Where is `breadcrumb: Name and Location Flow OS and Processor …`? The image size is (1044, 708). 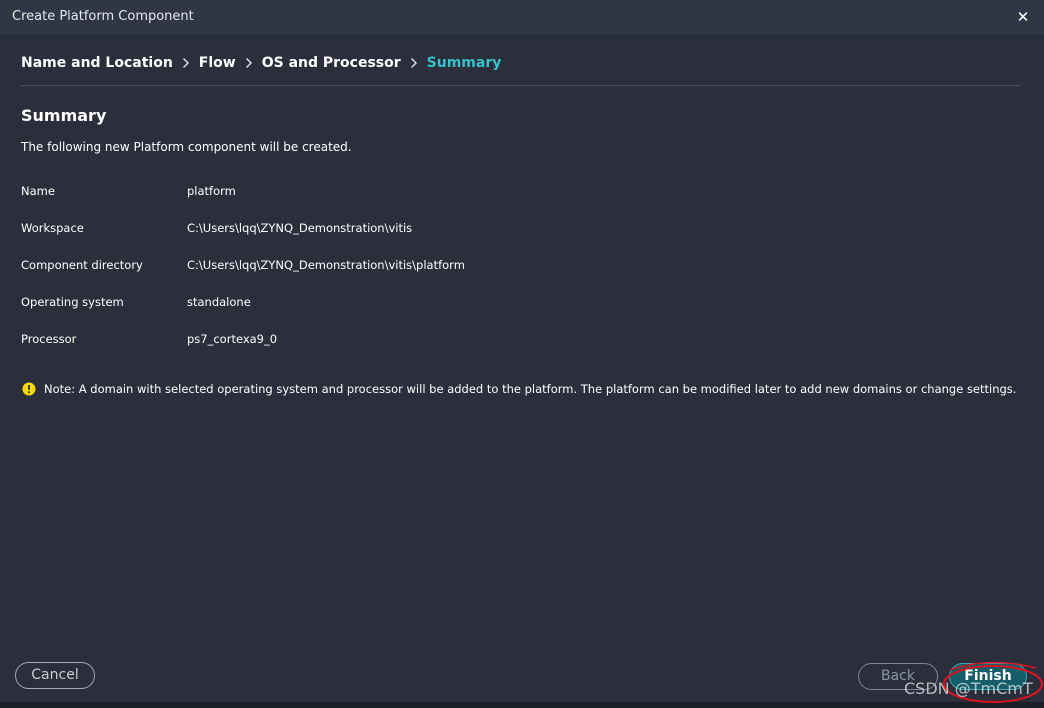
breadcrumb: Name and Location Flow OS and Processor … is located at coordinates (261, 63).